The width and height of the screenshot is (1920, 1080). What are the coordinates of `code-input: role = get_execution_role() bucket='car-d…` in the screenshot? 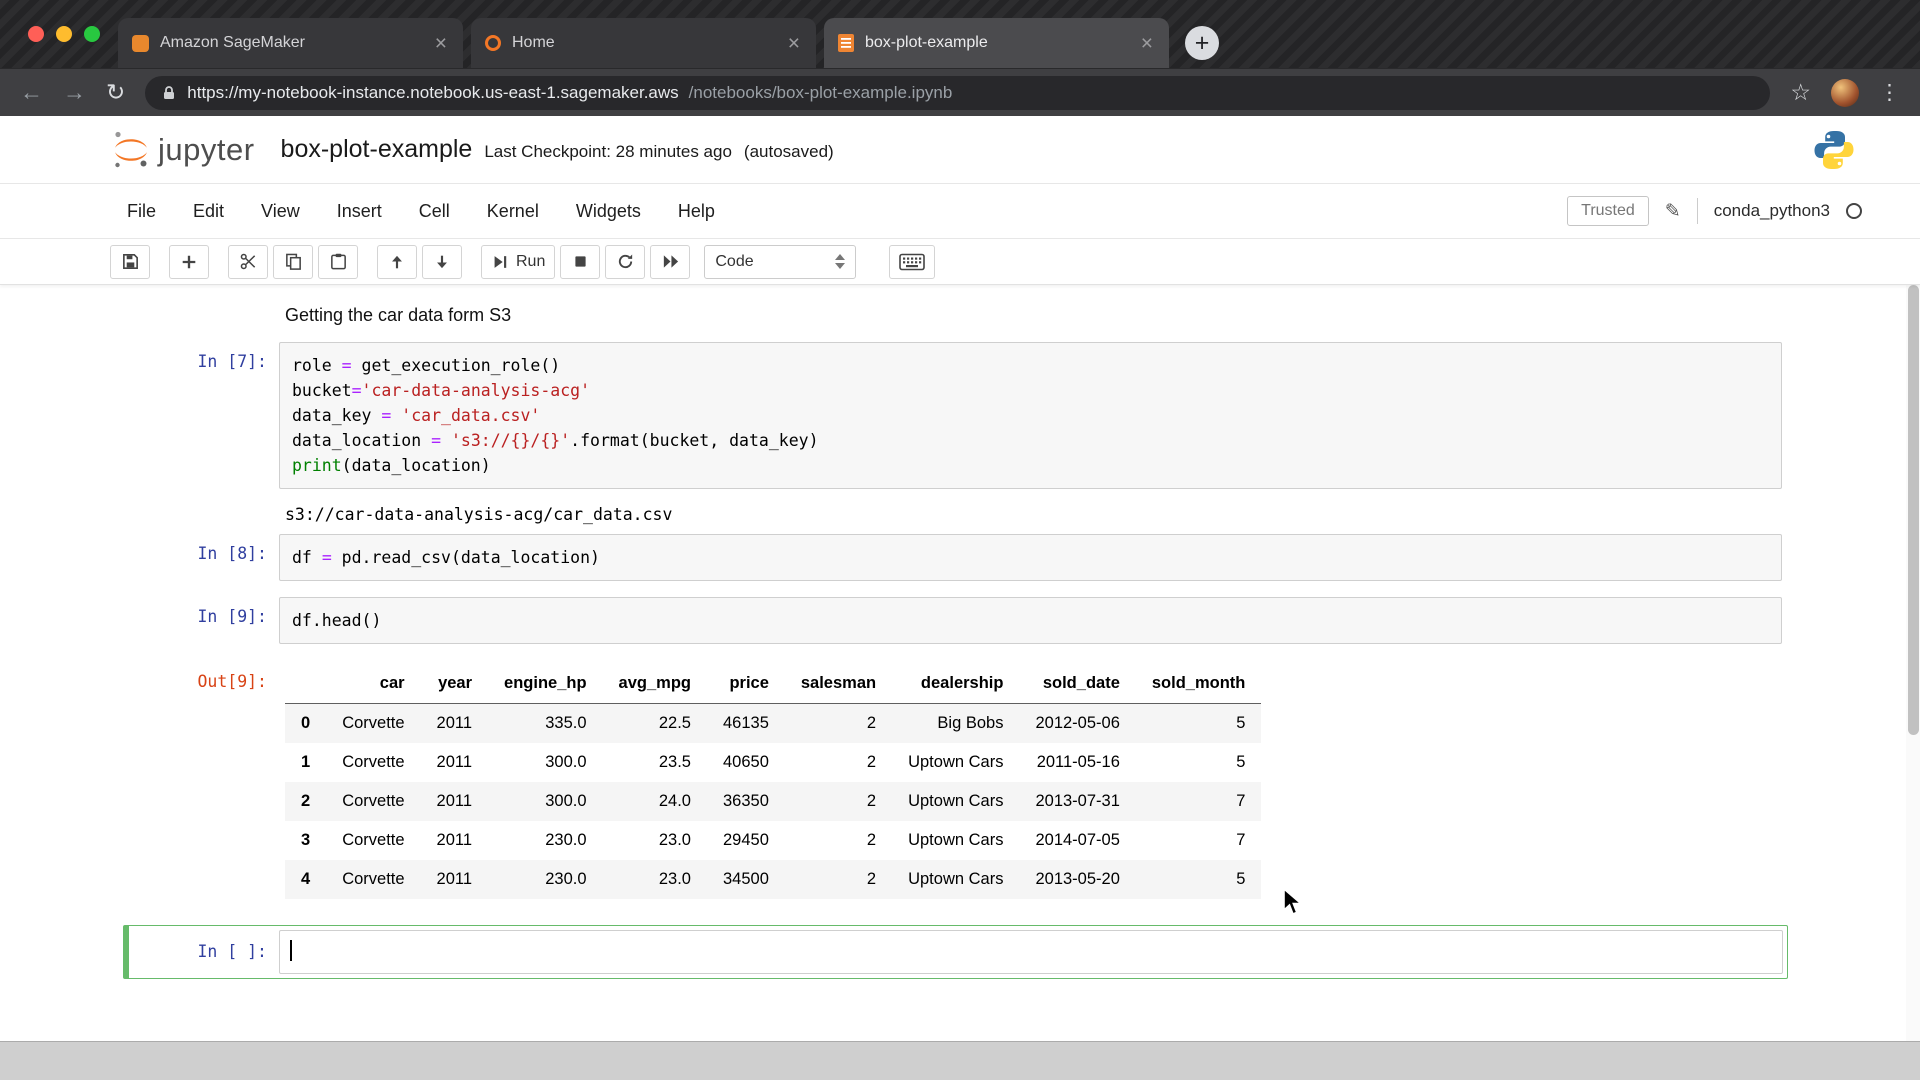 It's located at (1030, 415).